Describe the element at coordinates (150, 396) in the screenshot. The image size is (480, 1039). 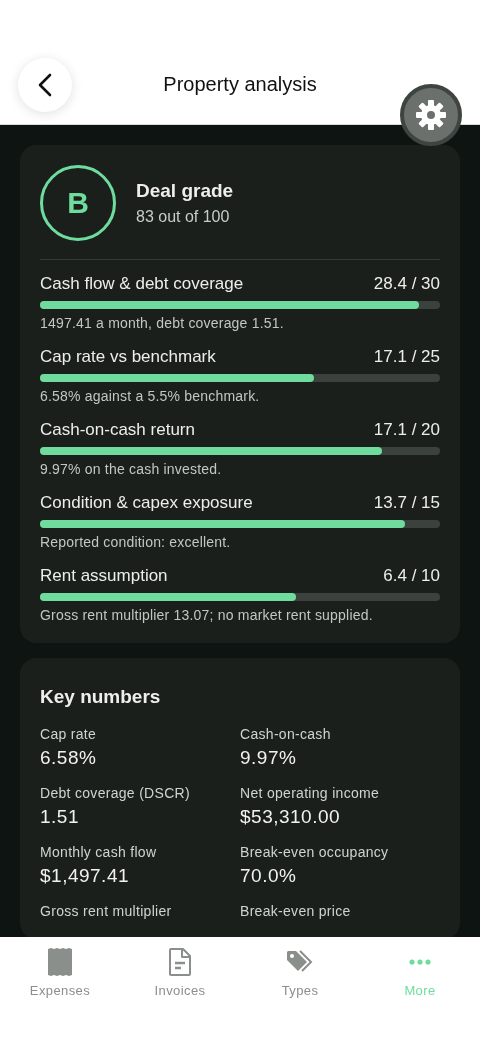
I see `factor-note: 6.58% against a 5.5% benchmark.` at that location.